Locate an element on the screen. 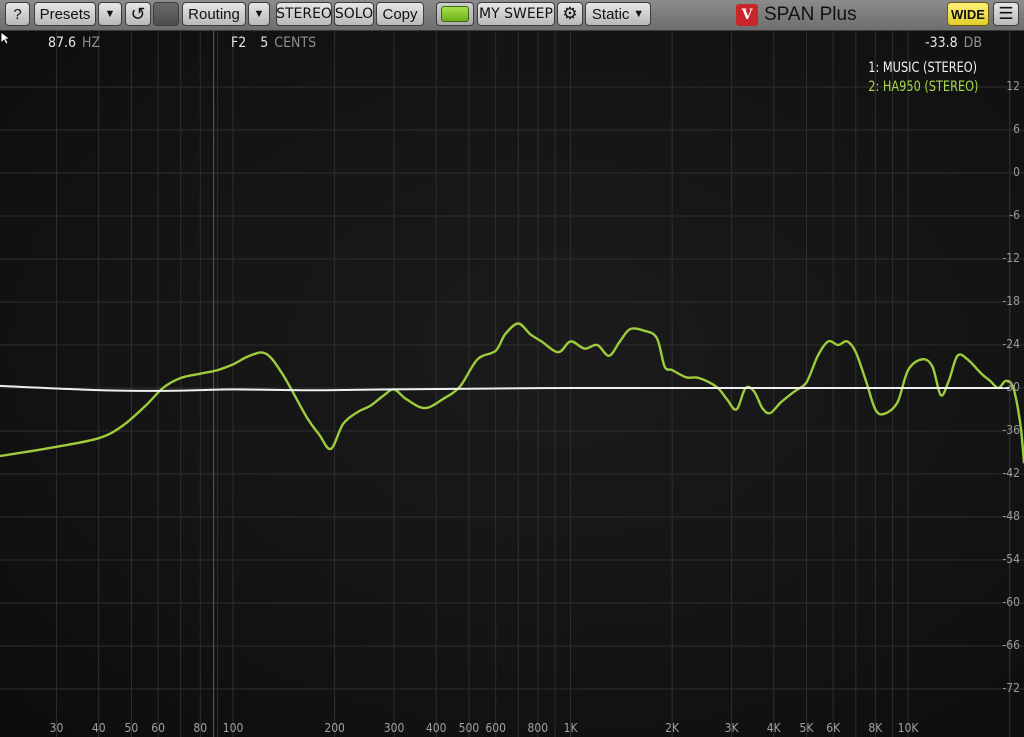 Image resolution: width=1024 pixels, height=737 pixels. x-tick-label: 200 is located at coordinates (334, 728).